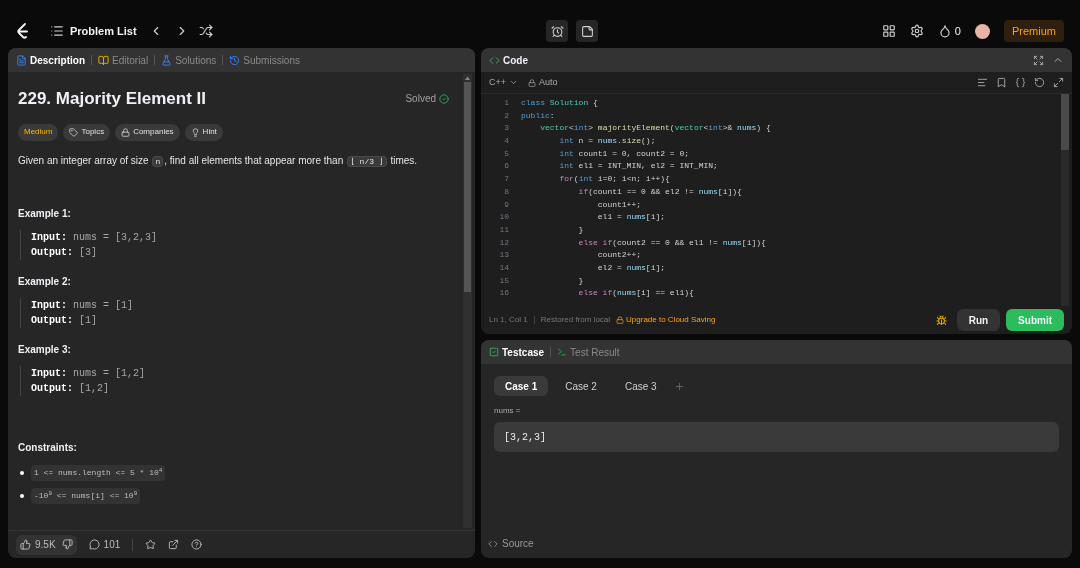 The height and width of the screenshot is (568, 1080). Describe the element at coordinates (776, 547) in the screenshot. I see `source-link: Source` at that location.